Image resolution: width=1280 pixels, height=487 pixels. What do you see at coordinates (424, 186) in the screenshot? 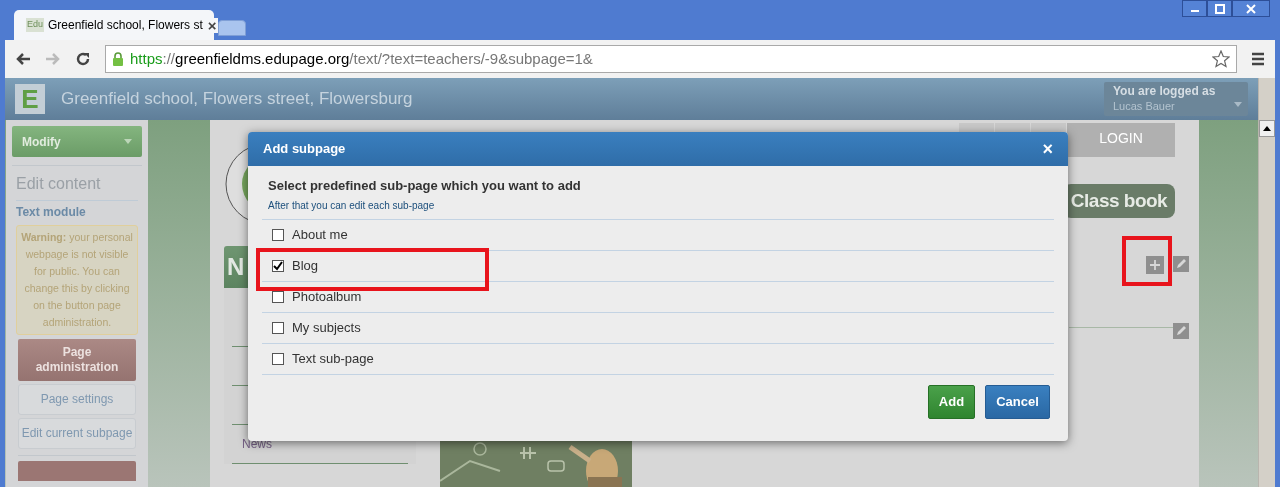
I see `dialog-heading: Select predefined sub-page which you want to add` at bounding box center [424, 186].